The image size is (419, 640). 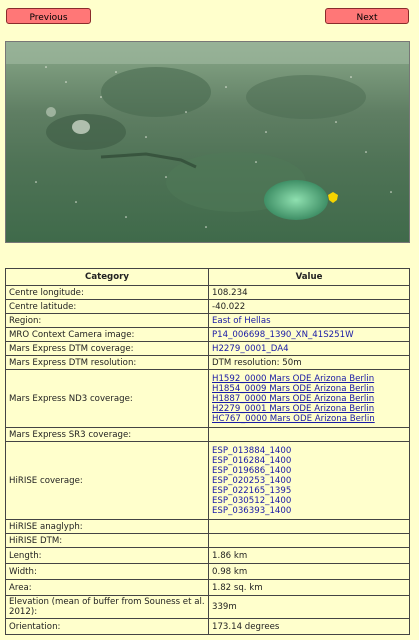 I want to click on table-row: Centre latitude: -40.022, so click(x=207, y=306).